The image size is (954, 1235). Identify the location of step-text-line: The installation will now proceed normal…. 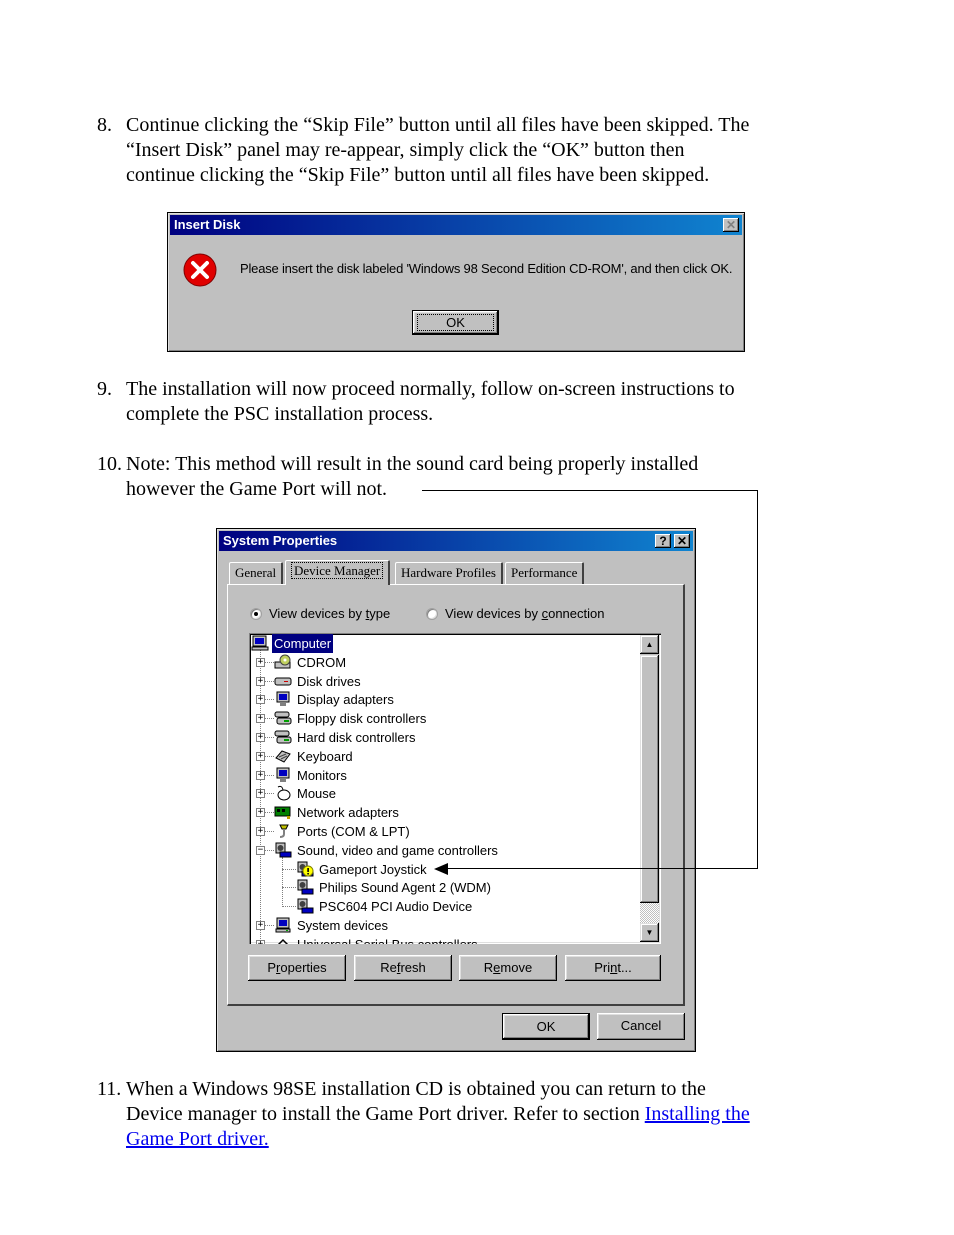
(430, 389).